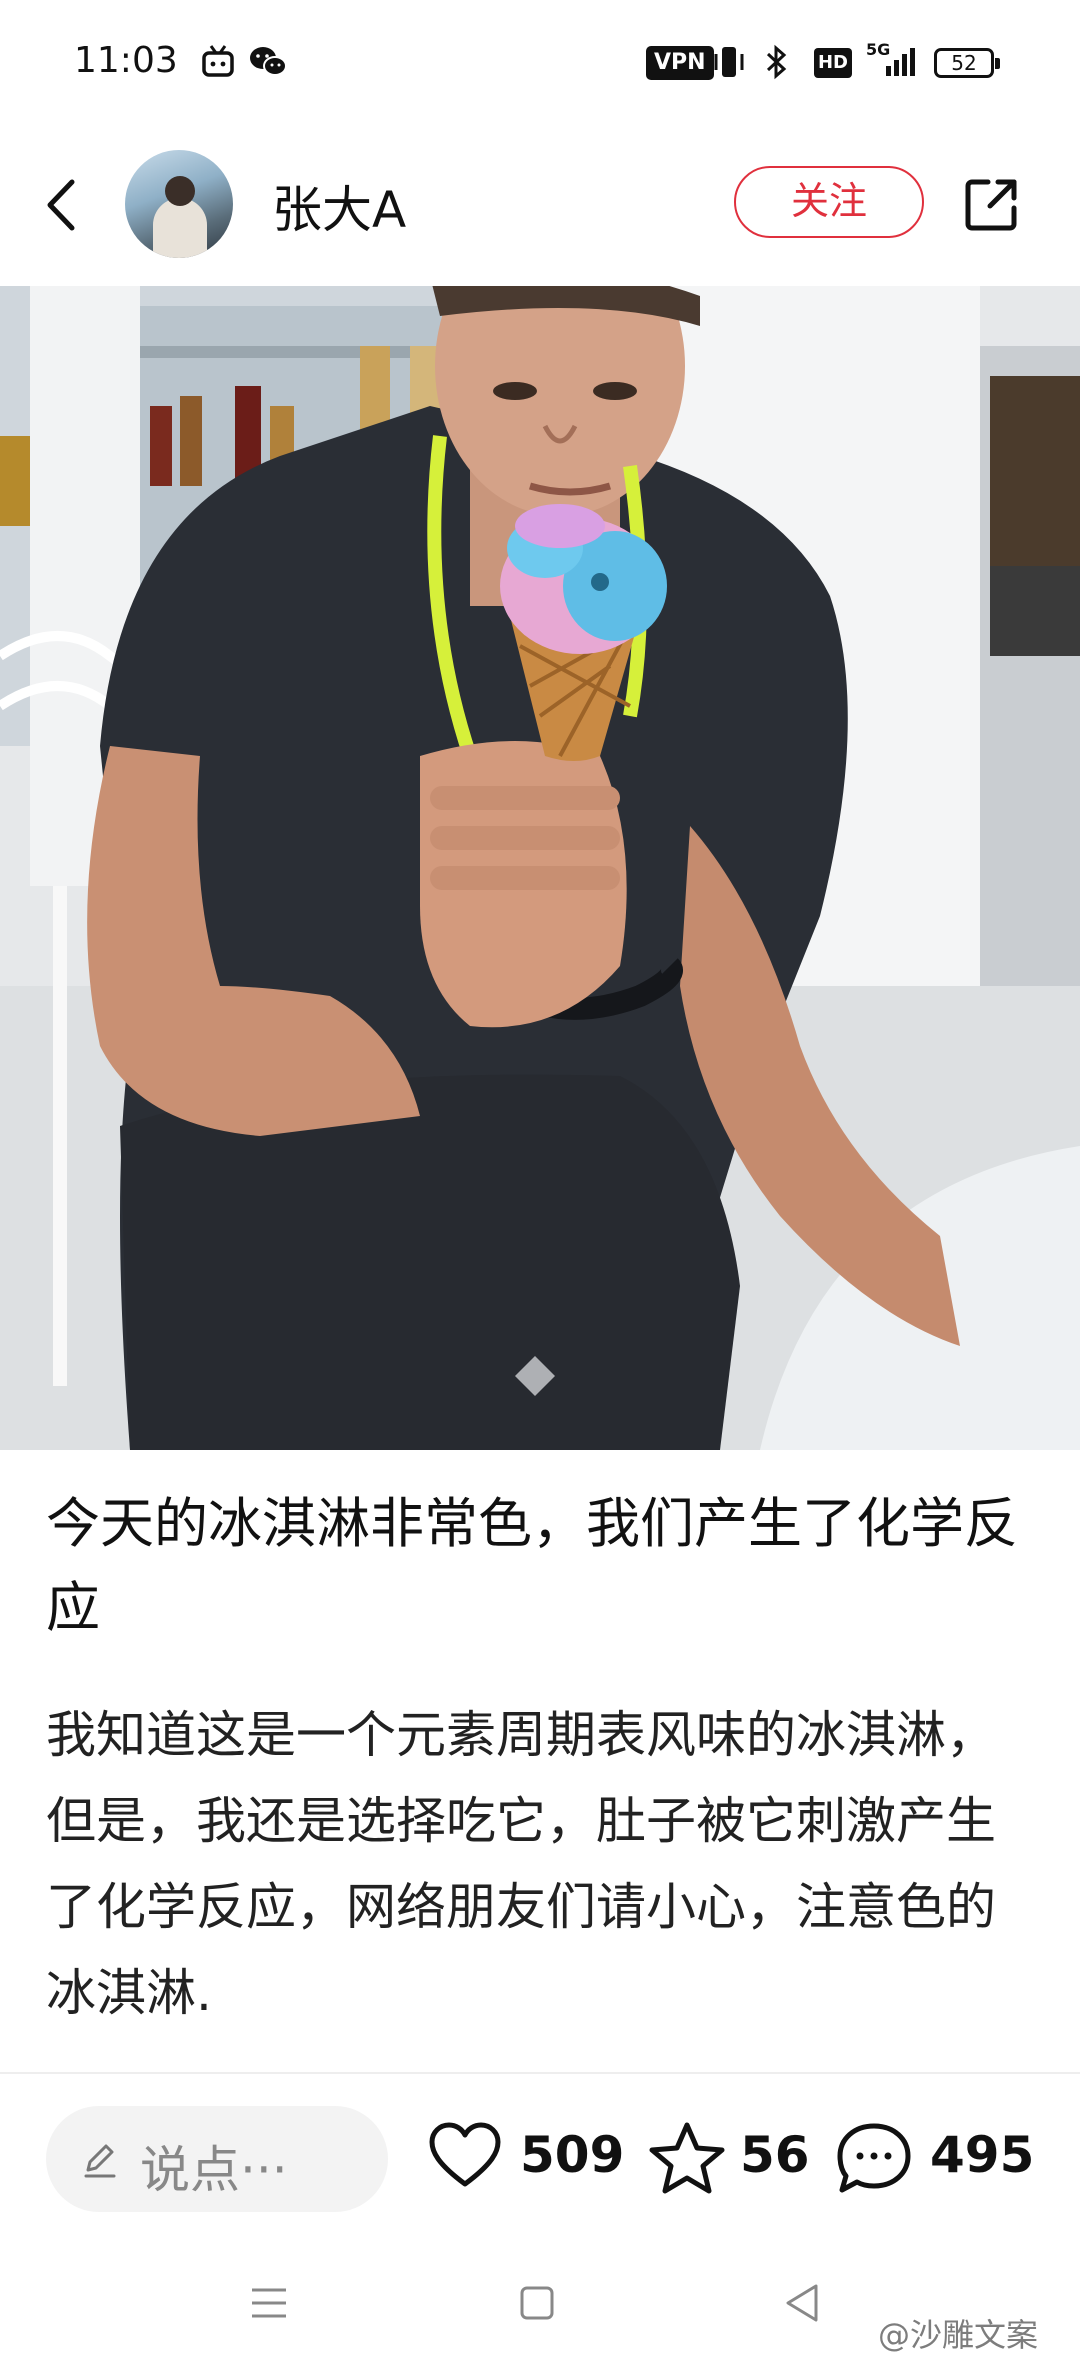  Describe the element at coordinates (733, 2159) in the screenshot. I see `favorite-button: 56` at that location.